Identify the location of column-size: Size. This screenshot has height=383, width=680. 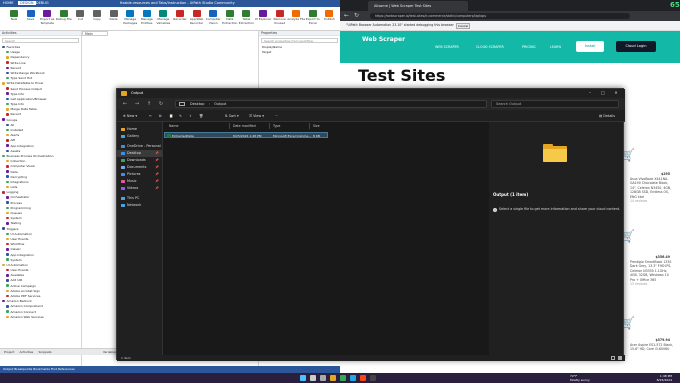
(316, 126).